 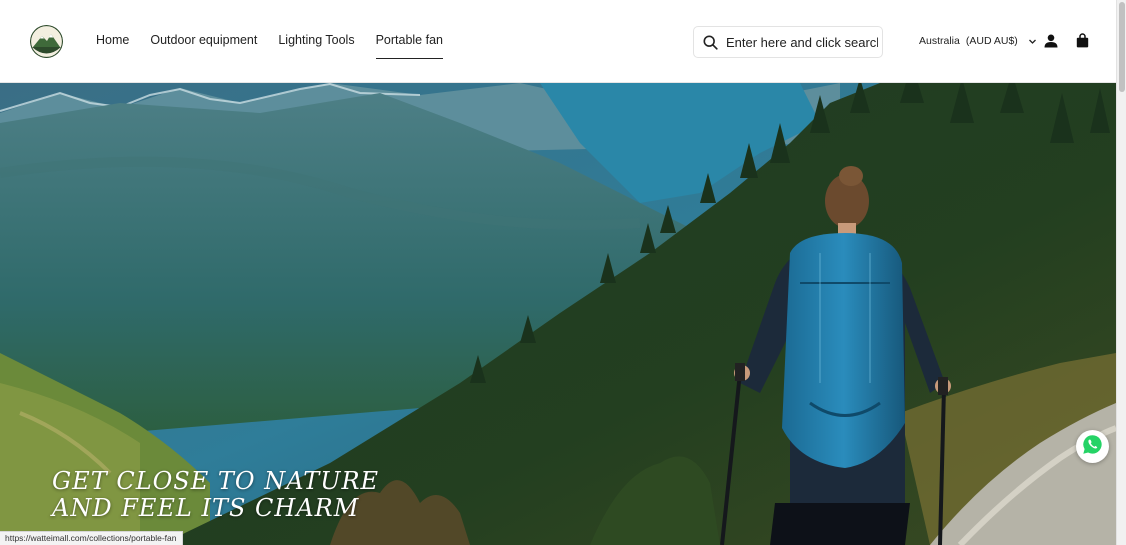 What do you see at coordinates (203, 46) in the screenshot?
I see `nav-item-outdoor-equipment: Outdoor equipment` at bounding box center [203, 46].